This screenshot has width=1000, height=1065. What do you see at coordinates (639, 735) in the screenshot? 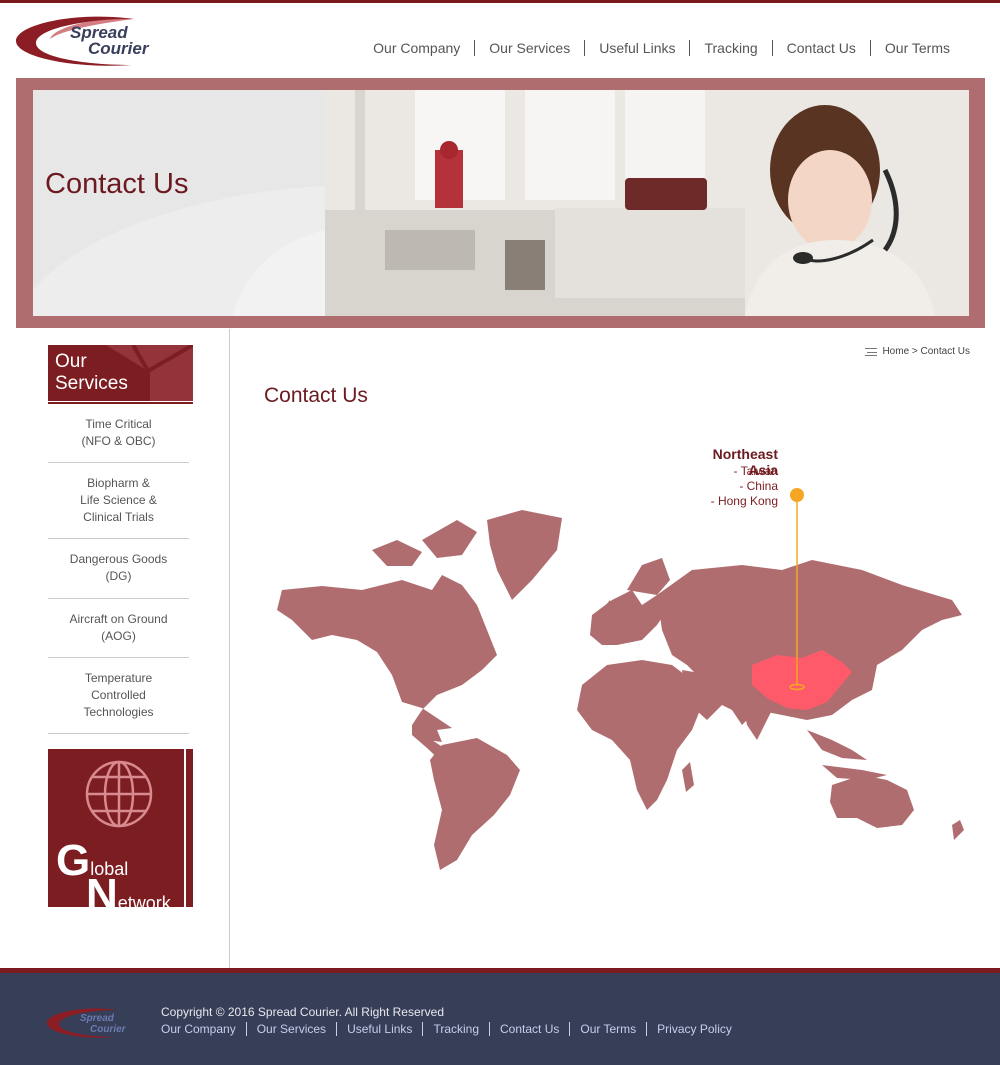
I see `africa-shape` at bounding box center [639, 735].